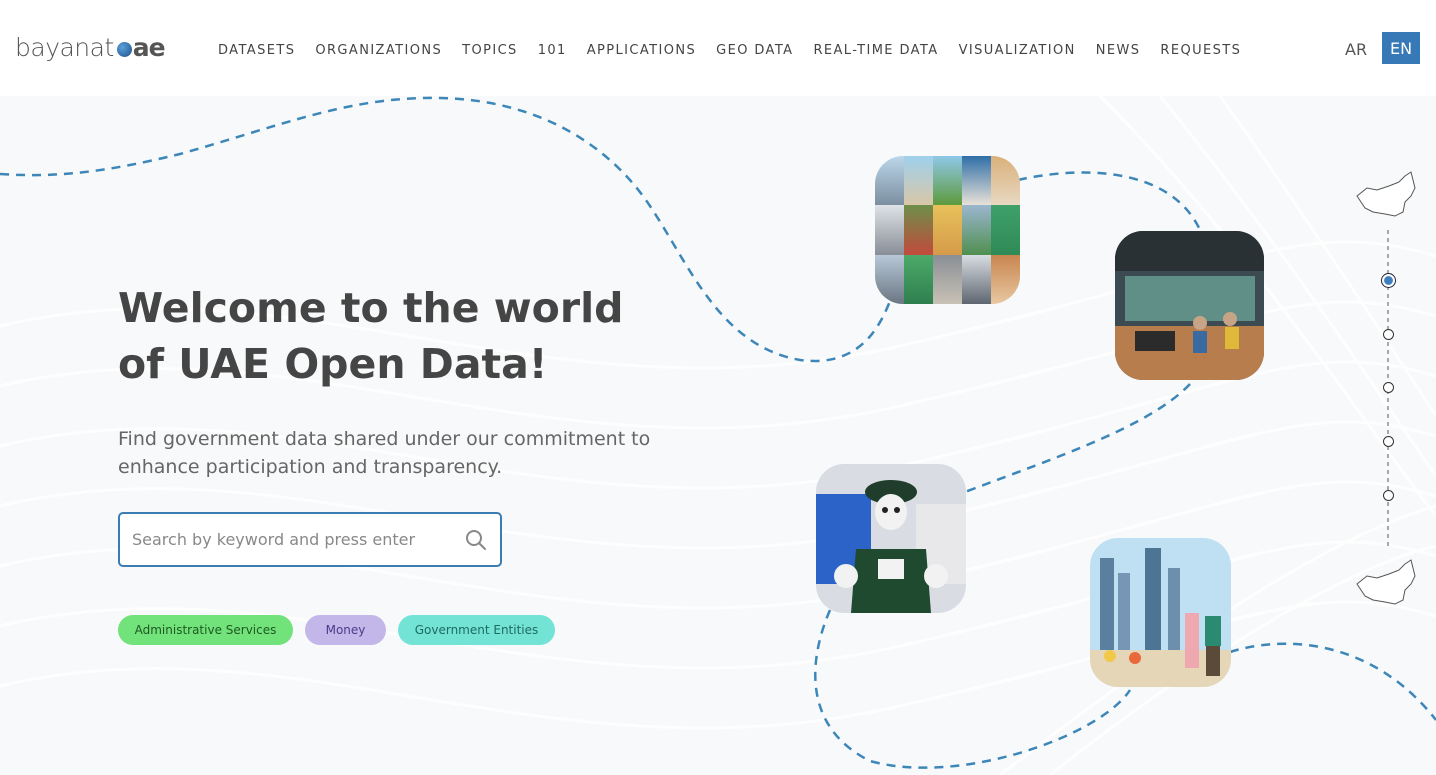  What do you see at coordinates (64, 47) in the screenshot?
I see `logo-text: bayanat` at bounding box center [64, 47].